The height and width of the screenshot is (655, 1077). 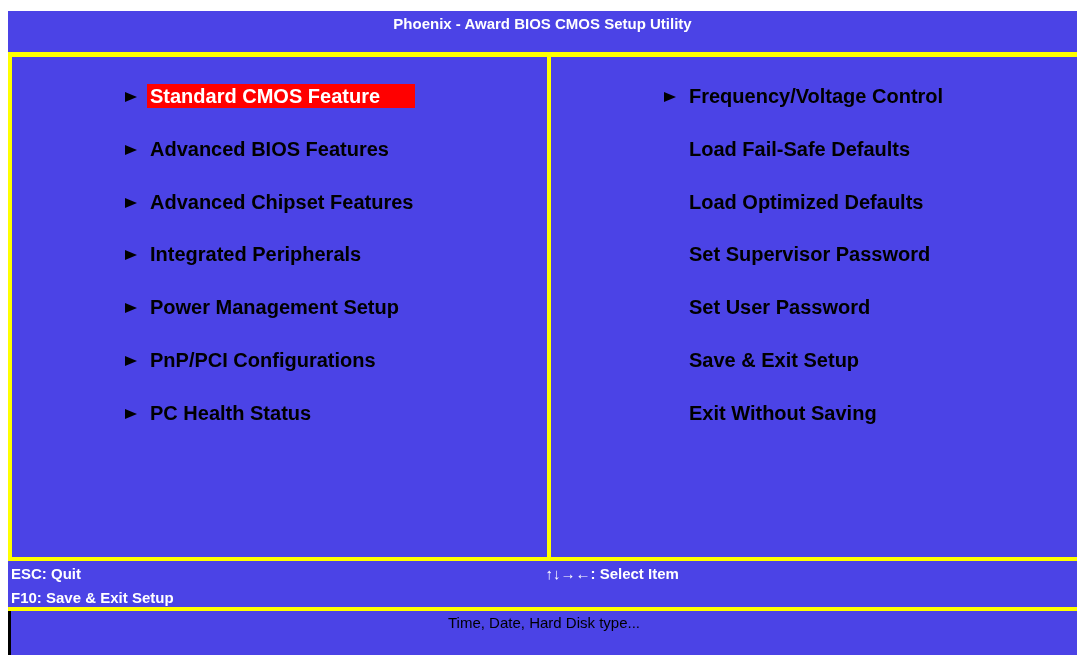 I want to click on menu-item: Advanced BIOS Features, so click(x=269, y=148).